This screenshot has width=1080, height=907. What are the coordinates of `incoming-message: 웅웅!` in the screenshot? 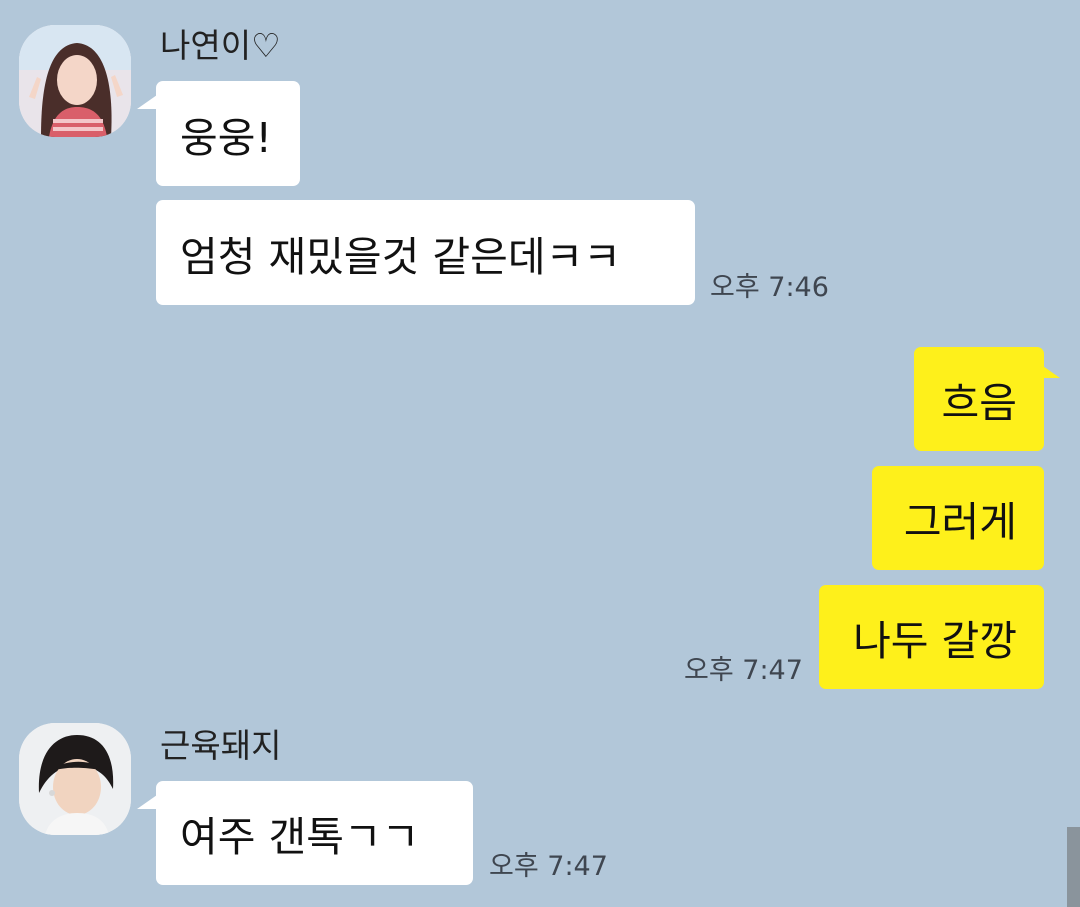 It's located at (228, 133).